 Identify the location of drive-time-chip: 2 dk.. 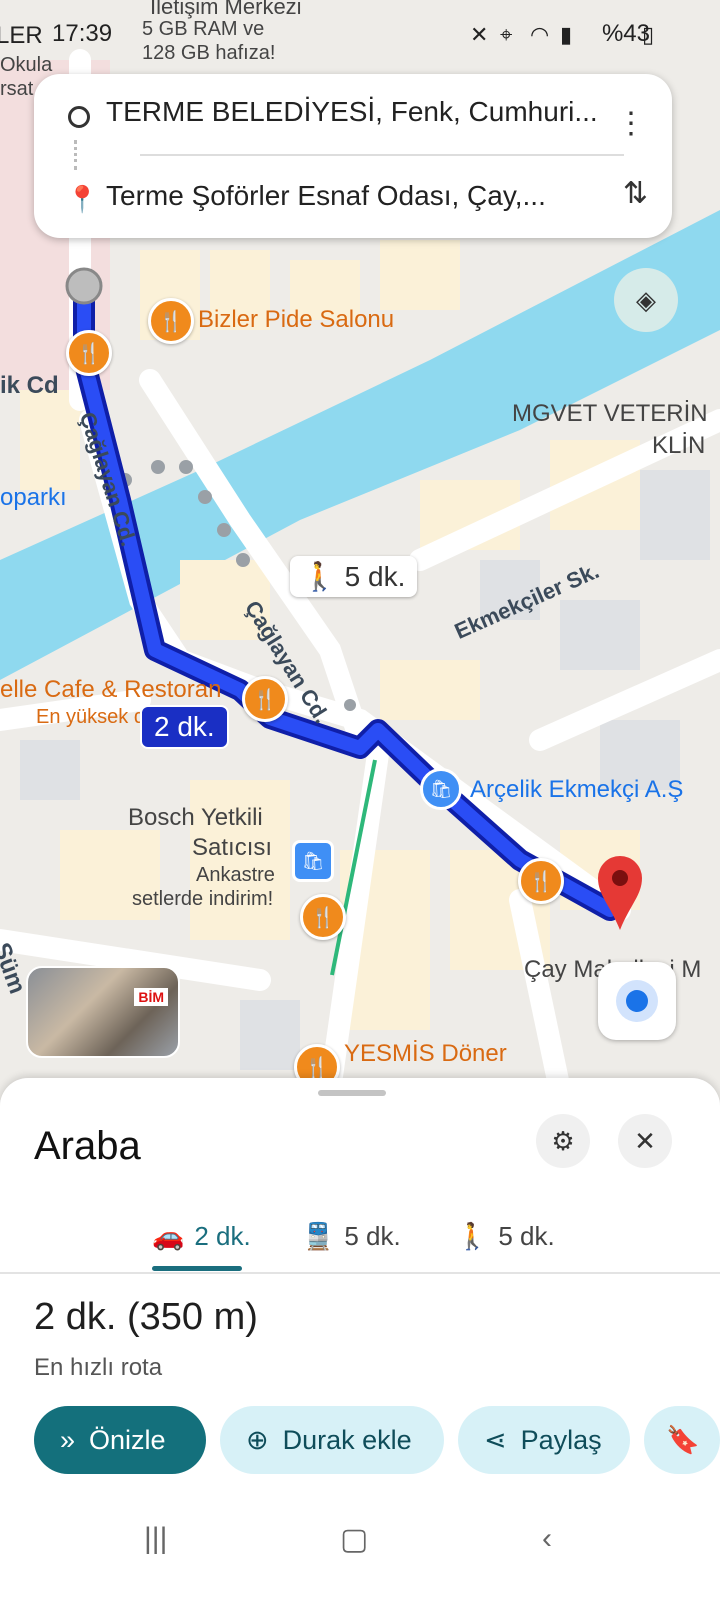
(184, 727).